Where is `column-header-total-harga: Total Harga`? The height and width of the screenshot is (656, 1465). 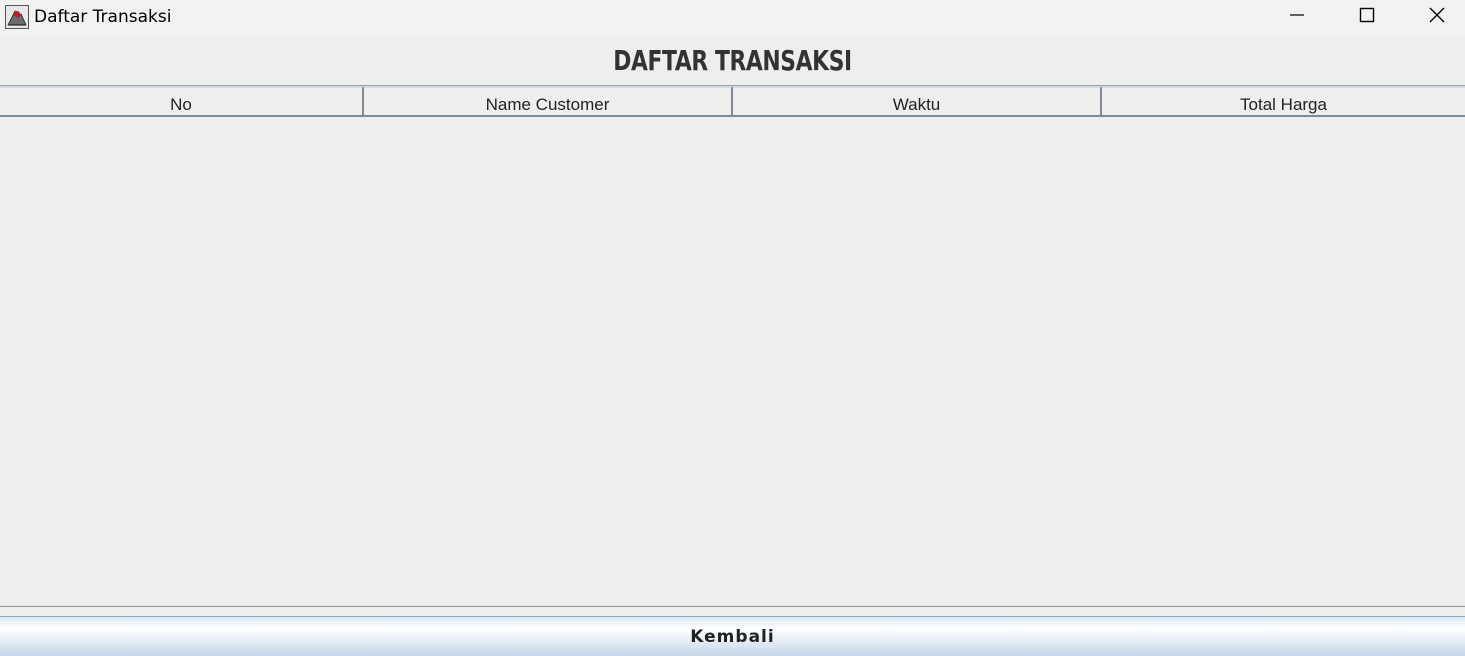 column-header-total-harga: Total Harga is located at coordinates (1283, 100).